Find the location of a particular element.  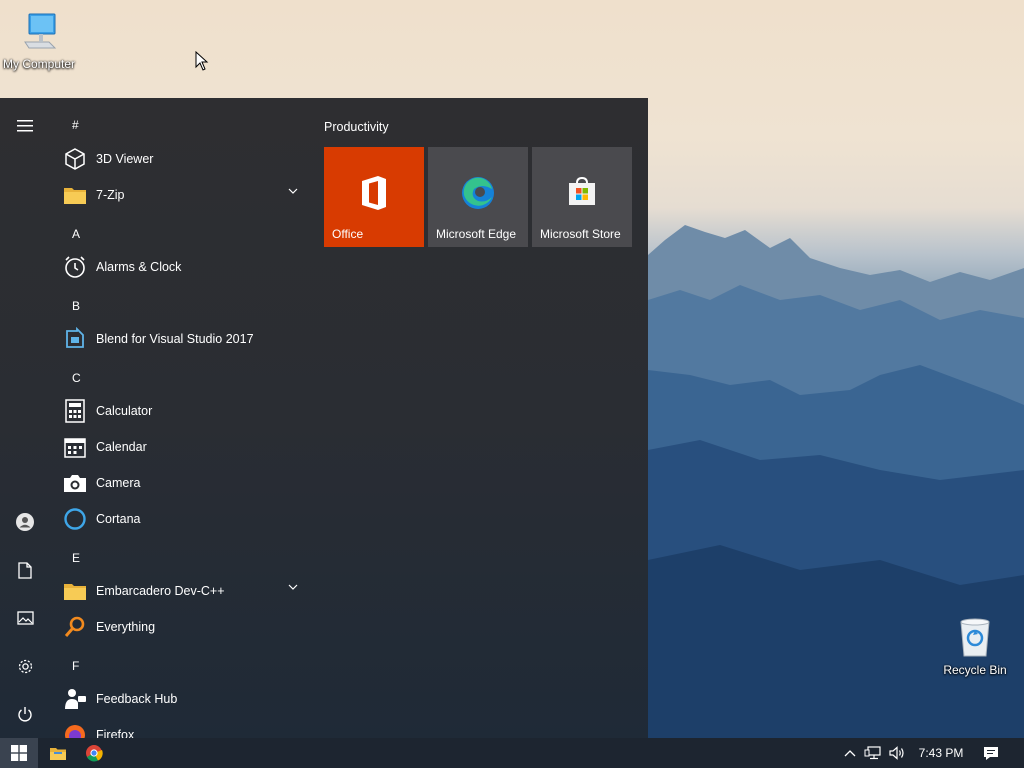

section-header: F is located at coordinates (75, 666).